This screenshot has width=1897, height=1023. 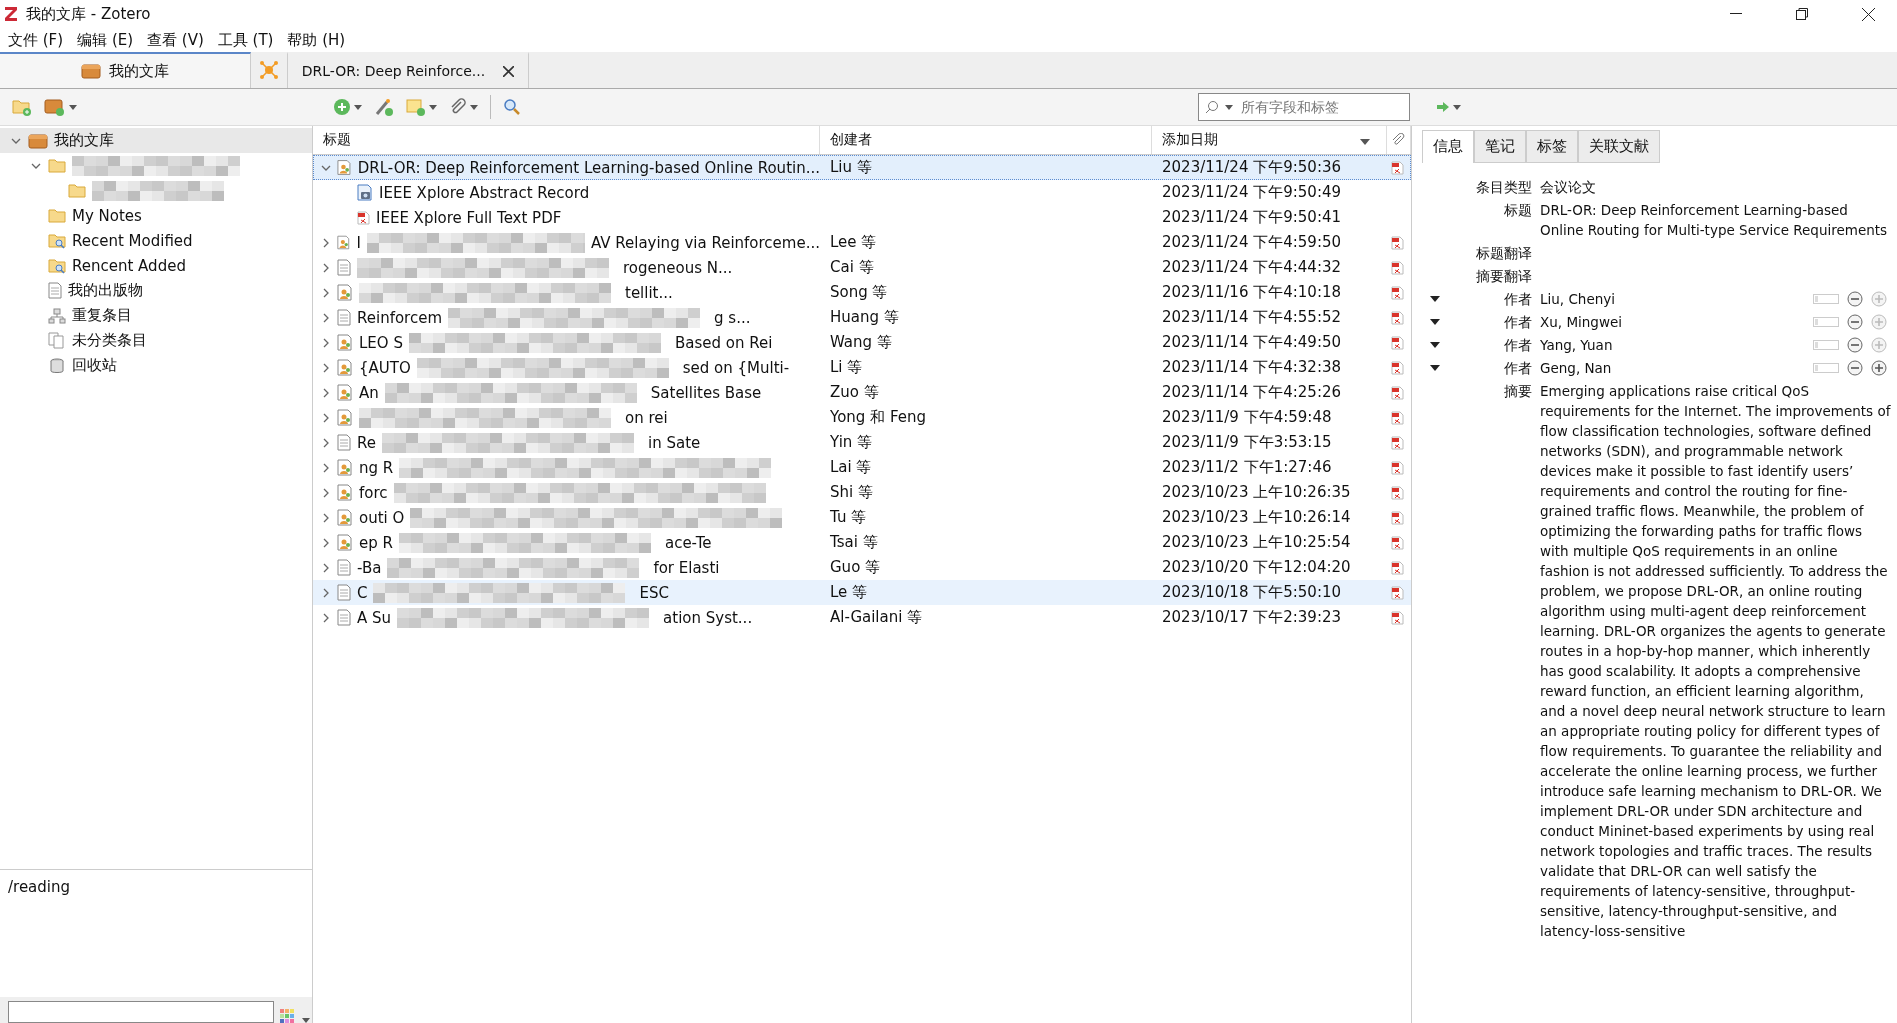 What do you see at coordinates (105, 40) in the screenshot?
I see `menu-item: 编辑 (E)` at bounding box center [105, 40].